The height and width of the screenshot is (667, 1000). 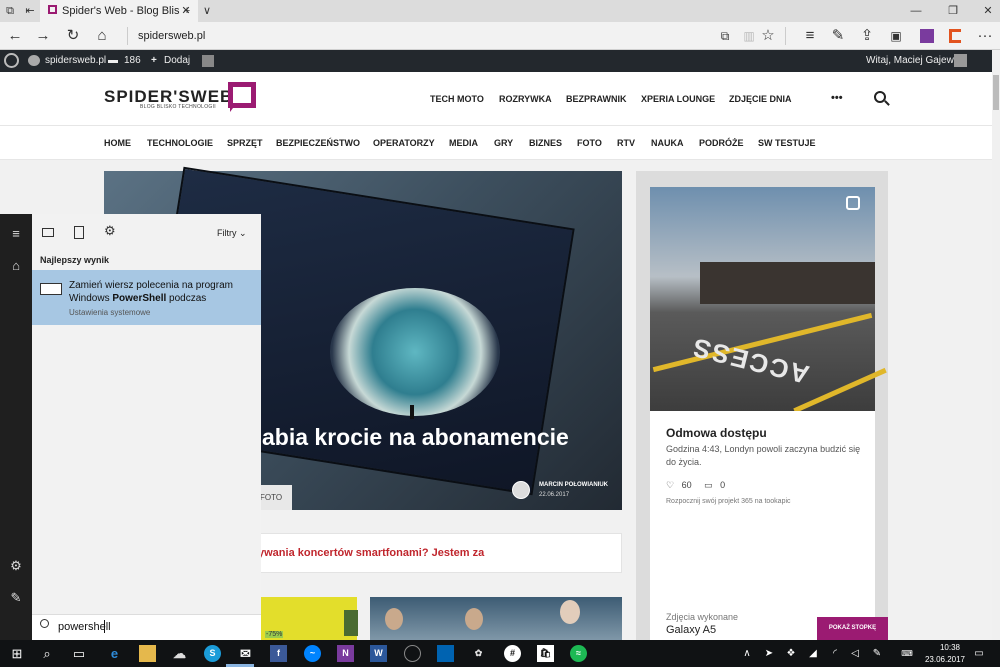 I want to click on cat-home: HOME, so click(x=117, y=143).